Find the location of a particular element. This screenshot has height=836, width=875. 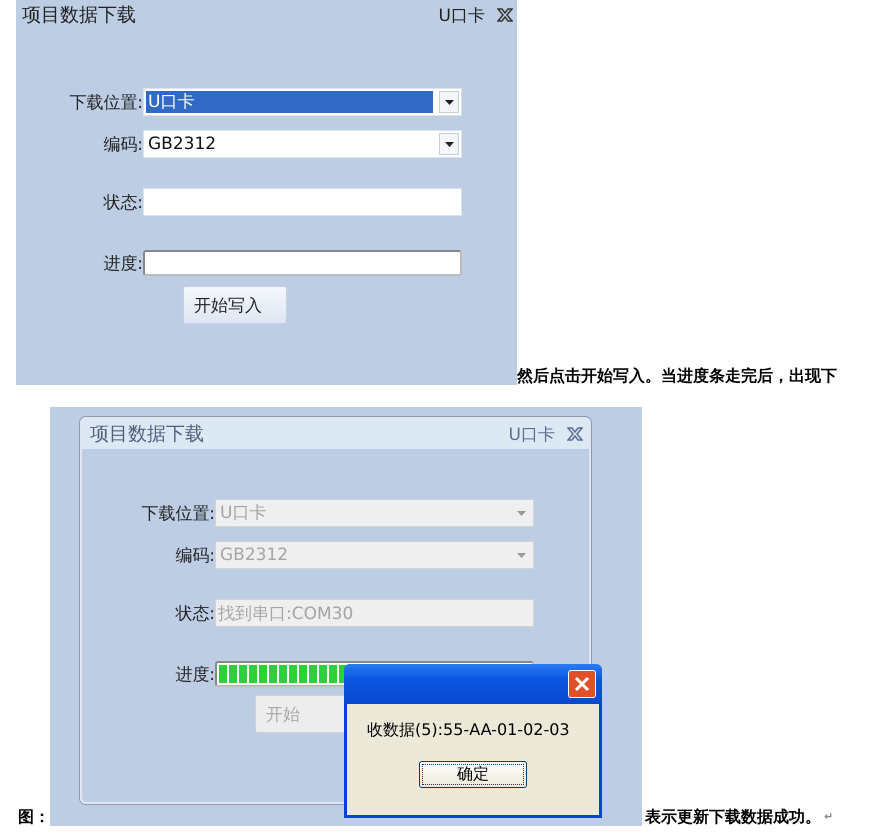

message-text: 收数据(5):55-AA-01-02-03 is located at coordinates (469, 730).